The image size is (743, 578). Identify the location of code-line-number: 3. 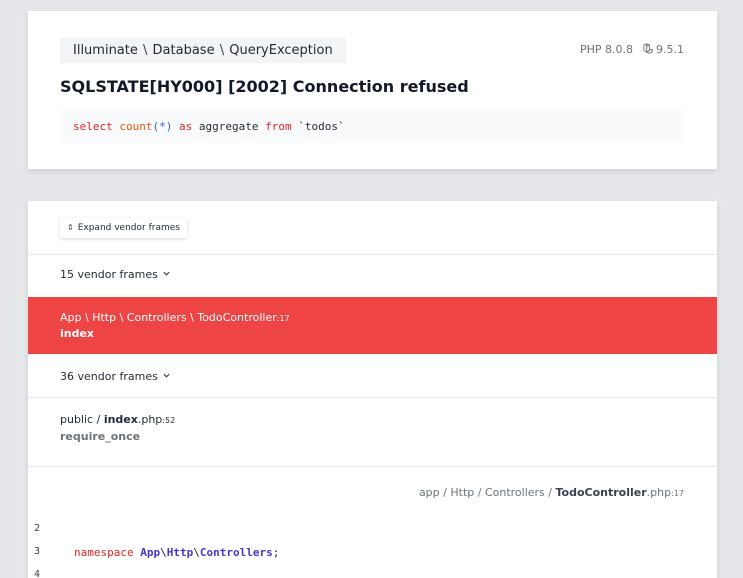
(37, 551).